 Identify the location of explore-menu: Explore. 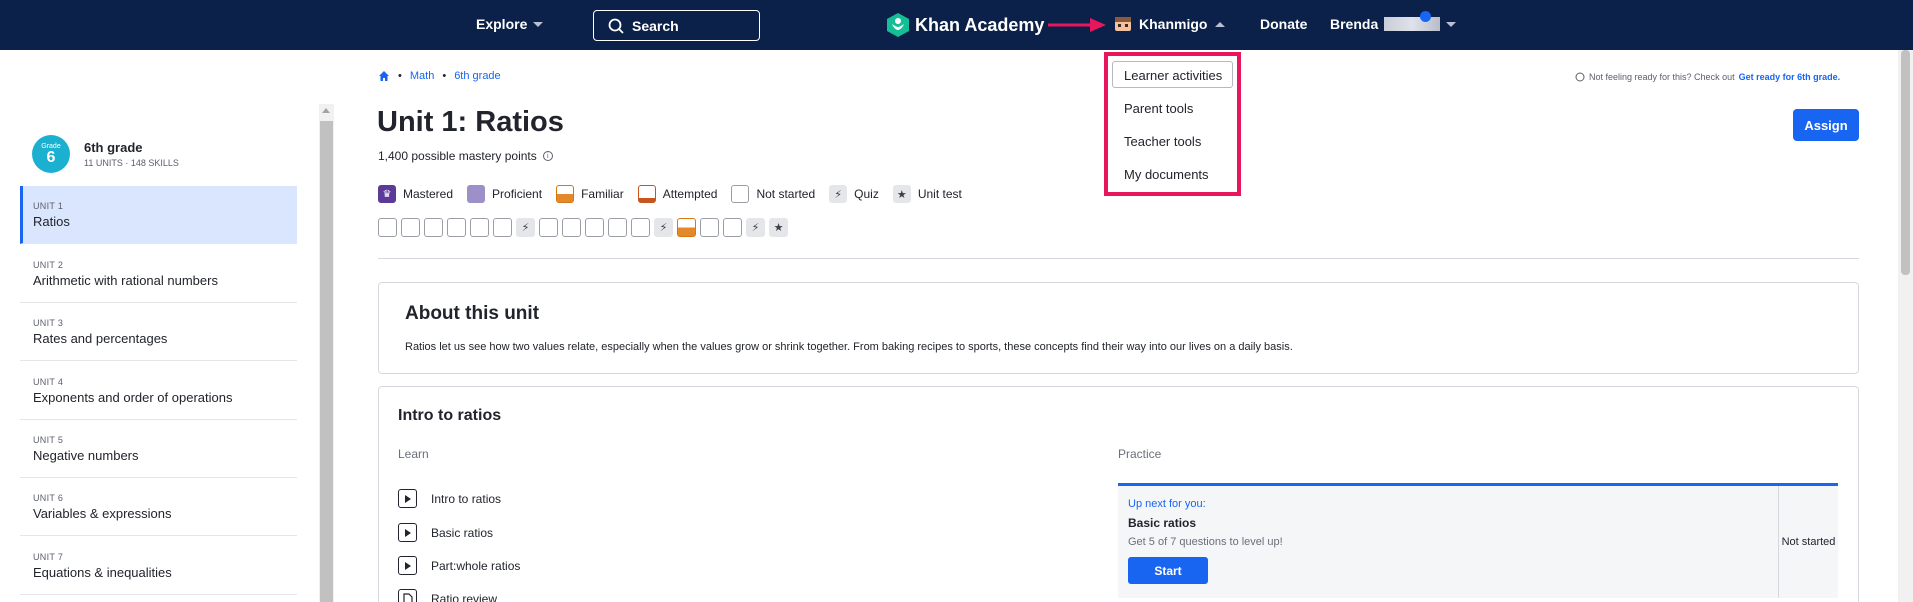
(510, 24).